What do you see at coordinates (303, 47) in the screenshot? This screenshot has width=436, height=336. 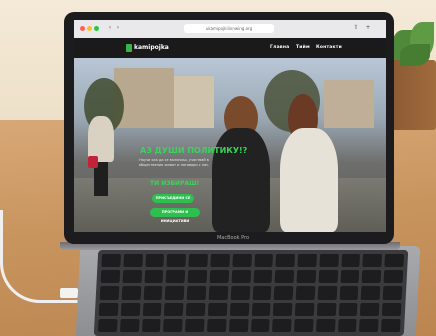 I see `nav-item-team: Тийм` at bounding box center [303, 47].